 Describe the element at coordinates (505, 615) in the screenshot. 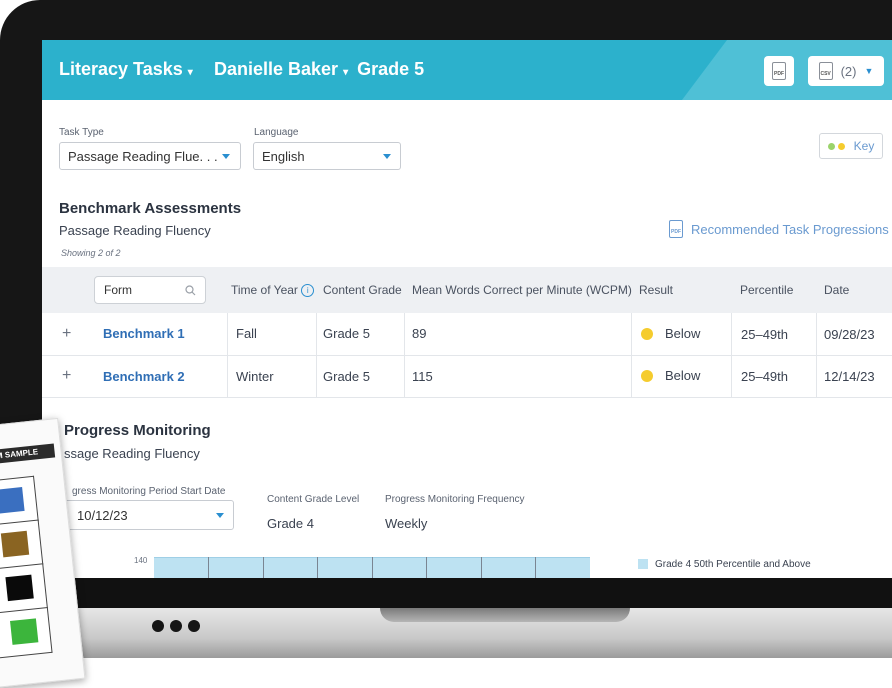

I see `laptop-notch` at that location.